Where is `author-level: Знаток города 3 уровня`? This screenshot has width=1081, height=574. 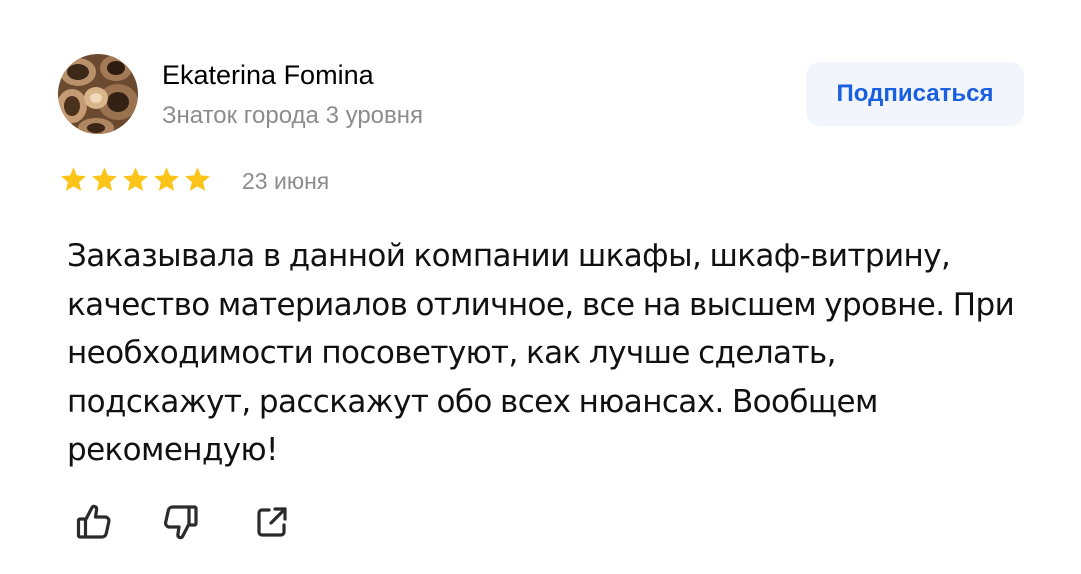 author-level: Знаток города 3 уровня is located at coordinates (293, 115).